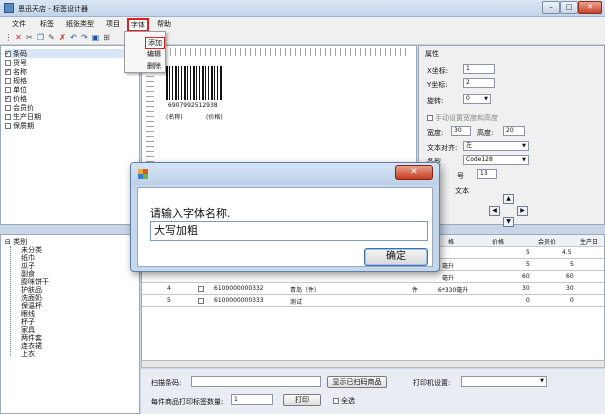 The width and height of the screenshot is (605, 414). I want to click on menu-font: 字体, so click(138, 25).